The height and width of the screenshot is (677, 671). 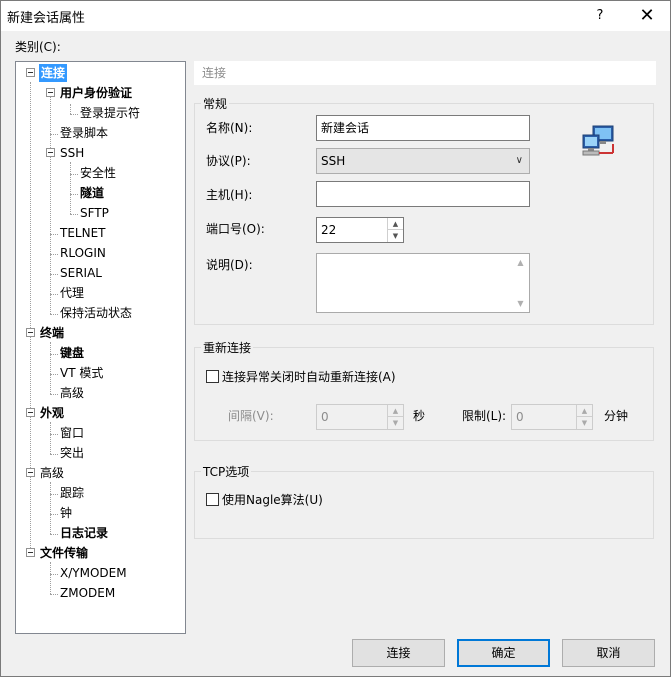 What do you see at coordinates (520, 417) in the screenshot?
I see `limit-value: 0` at bounding box center [520, 417].